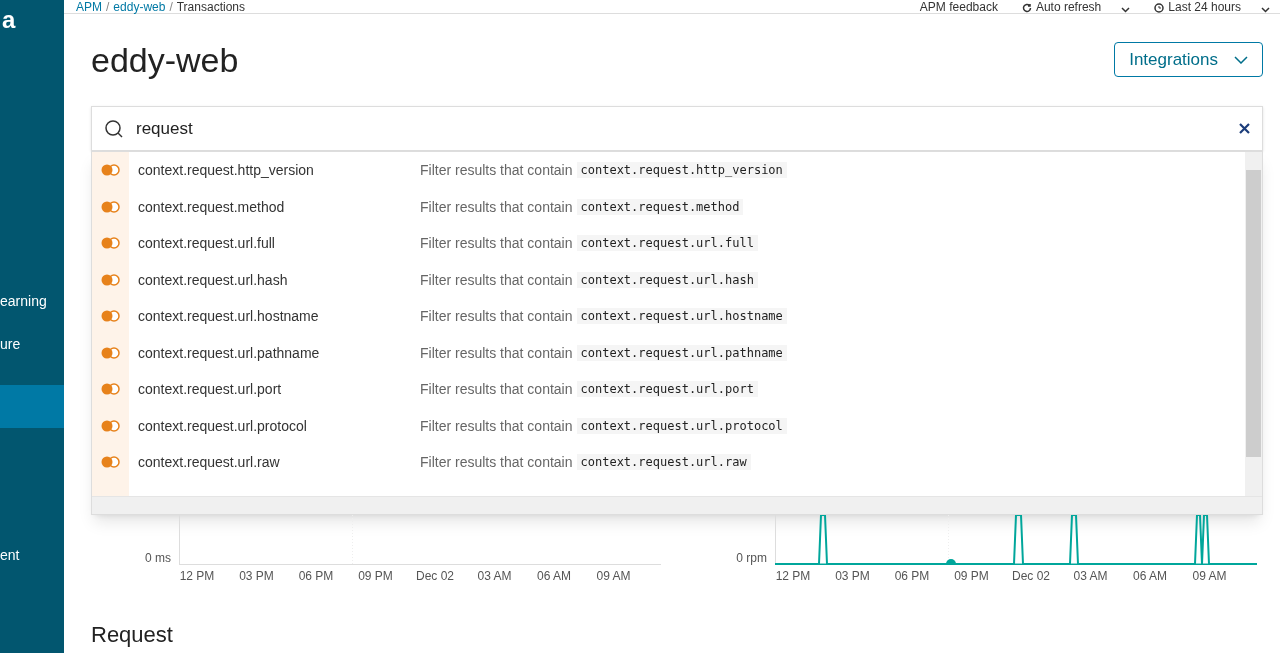 This screenshot has height=653, width=1280. What do you see at coordinates (681, 352) in the screenshot?
I see `code-value: context.request.url.pathname` at bounding box center [681, 352].